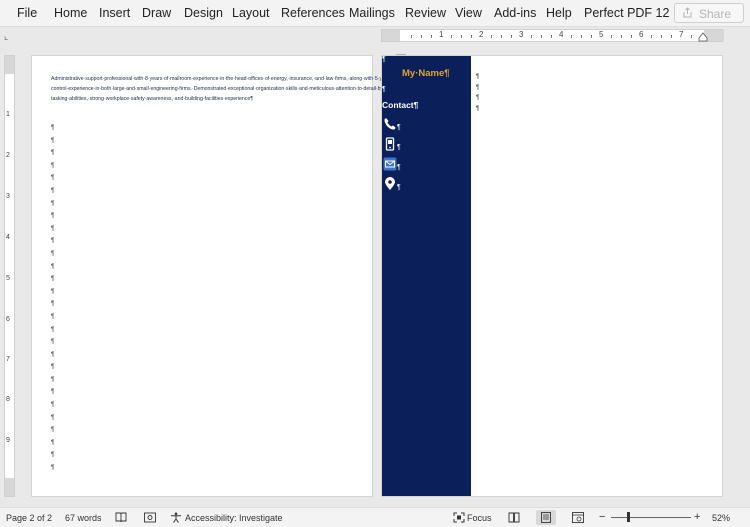  I want to click on resume-name: My·Name¶, so click(426, 73).